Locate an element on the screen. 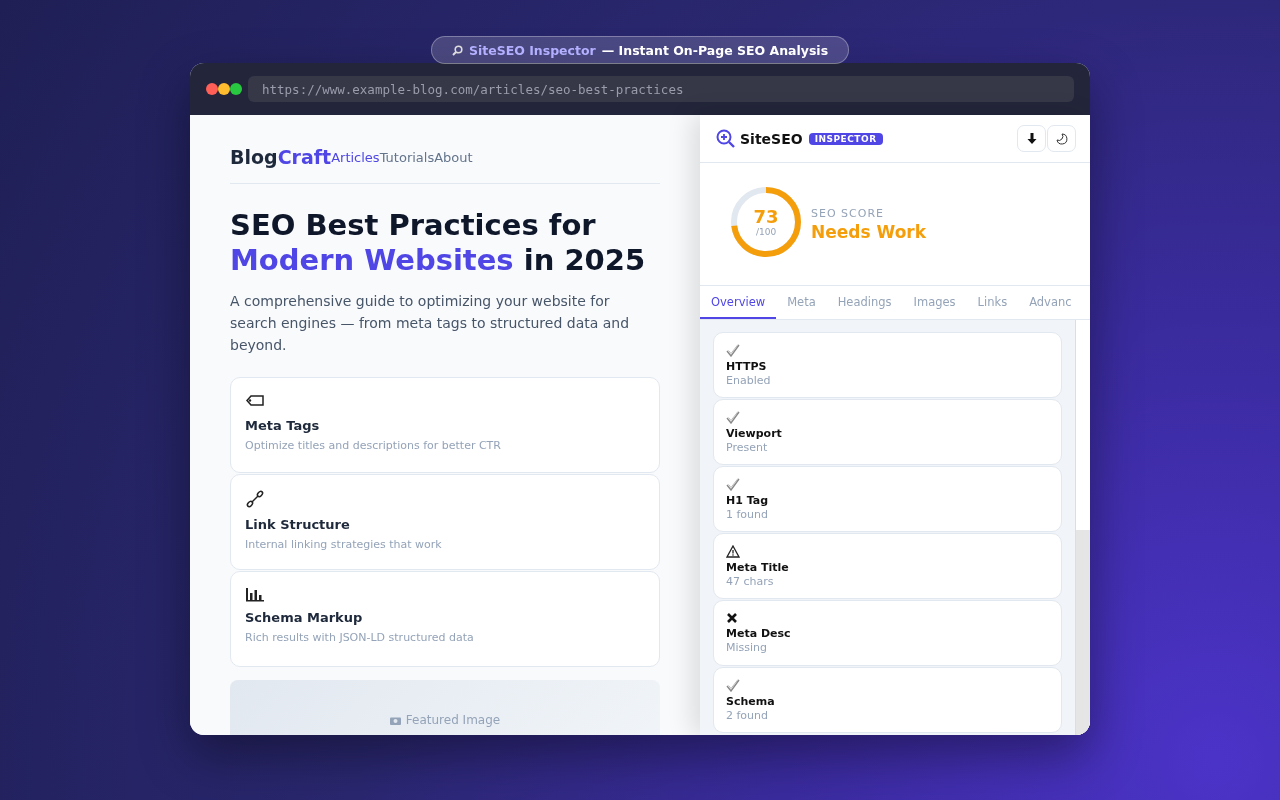 Image resolution: width=1280 pixels, height=800 pixels. article-description: A comprehensive guide to optimizing your website for search engines — from meta tags to structured data and beyond. is located at coordinates (430, 323).